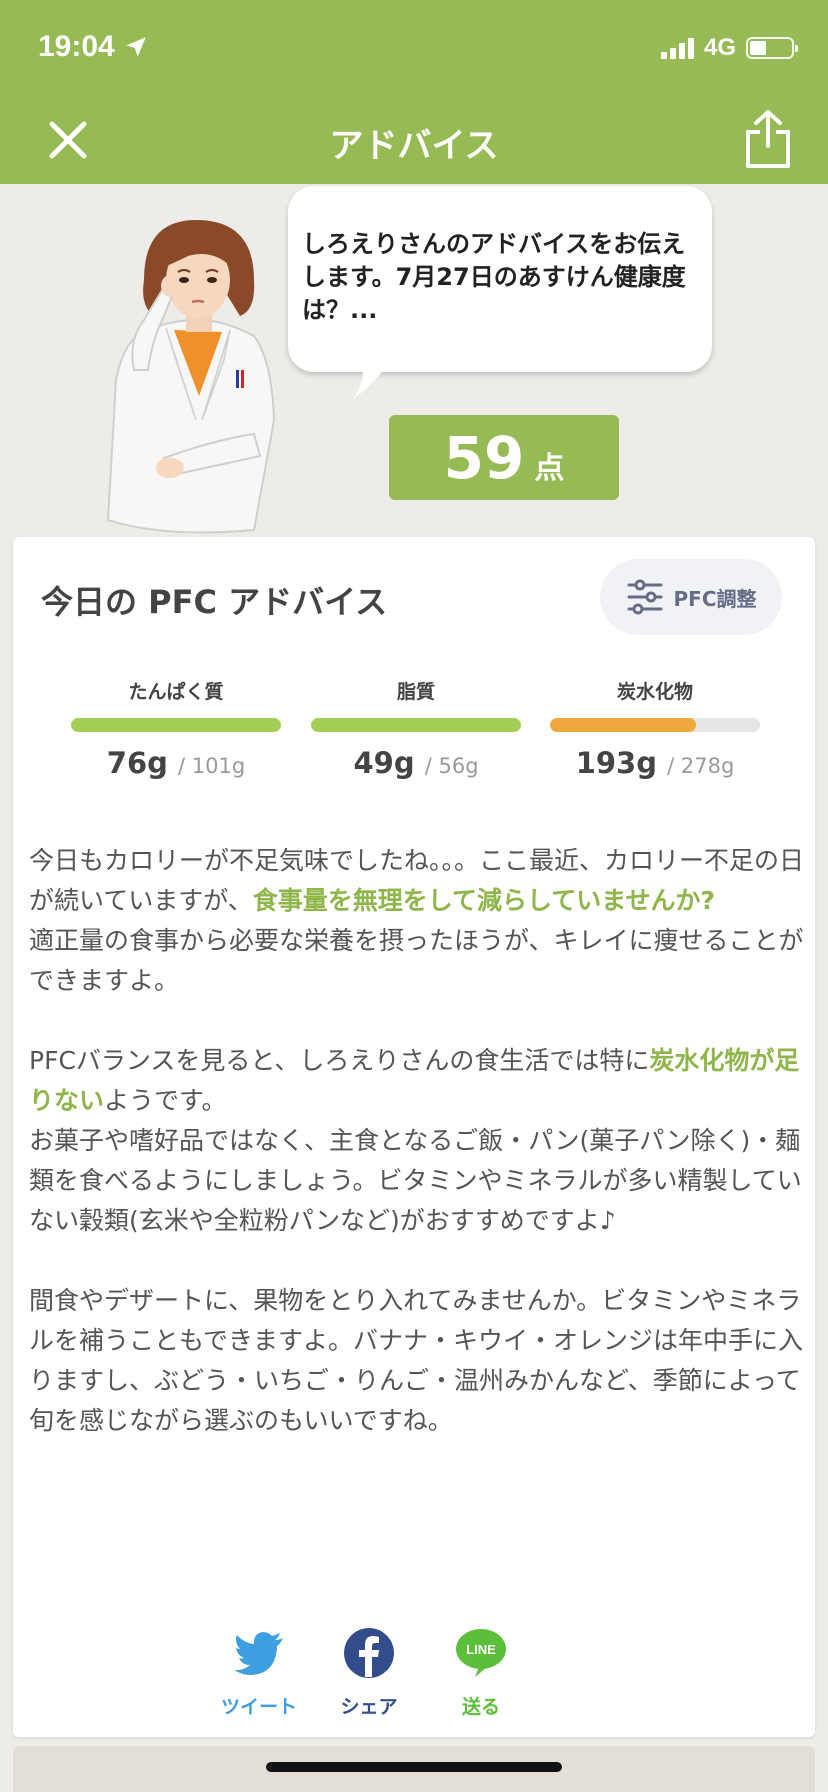 The width and height of the screenshot is (828, 1792). Describe the element at coordinates (644, 597) in the screenshot. I see `sliders-icon` at that location.